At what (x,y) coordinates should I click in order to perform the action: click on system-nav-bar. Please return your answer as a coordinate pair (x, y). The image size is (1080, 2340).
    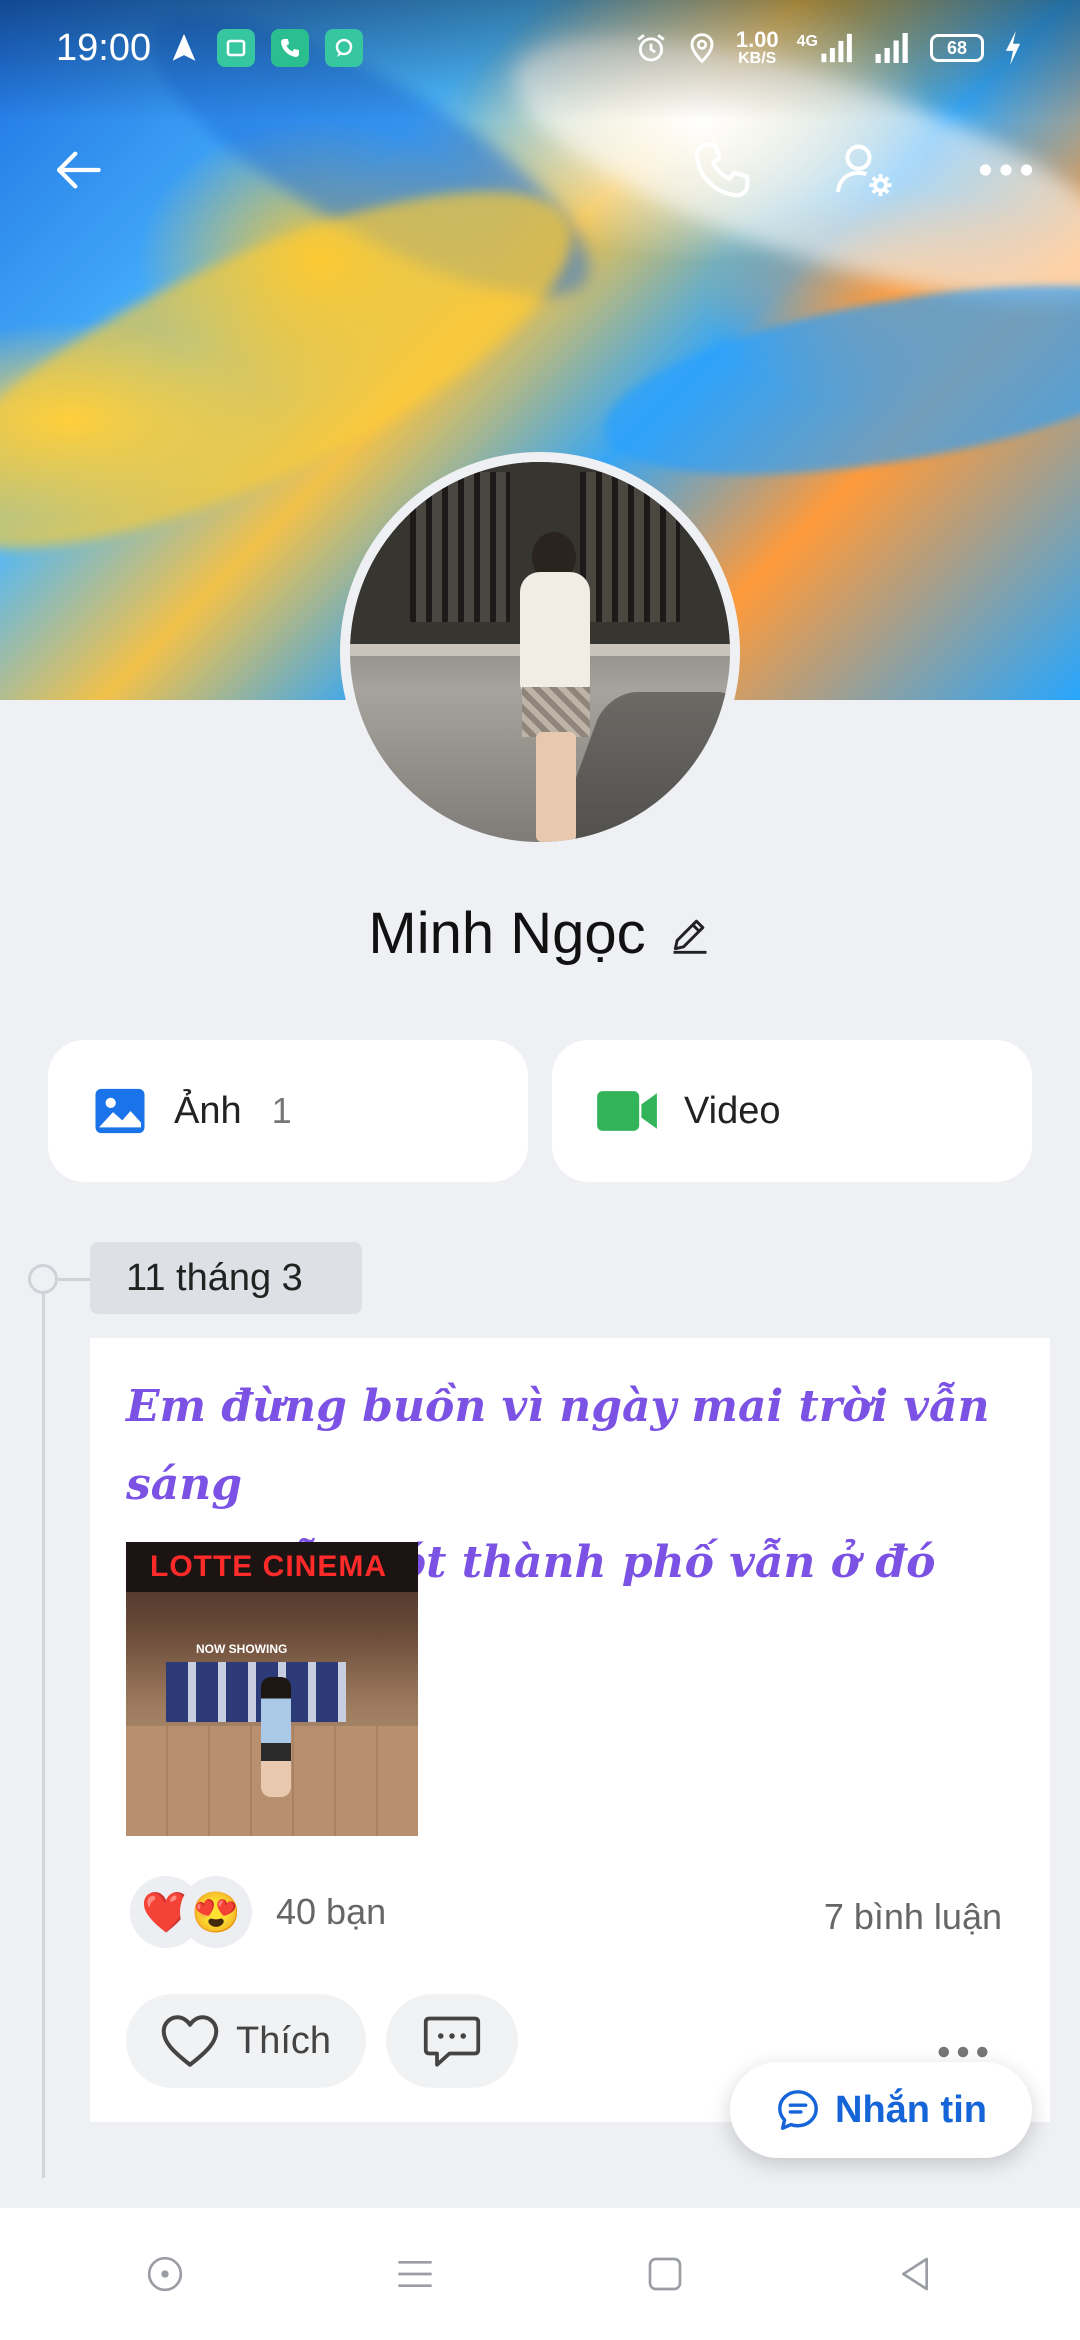
    Looking at the image, I should click on (540, 2274).